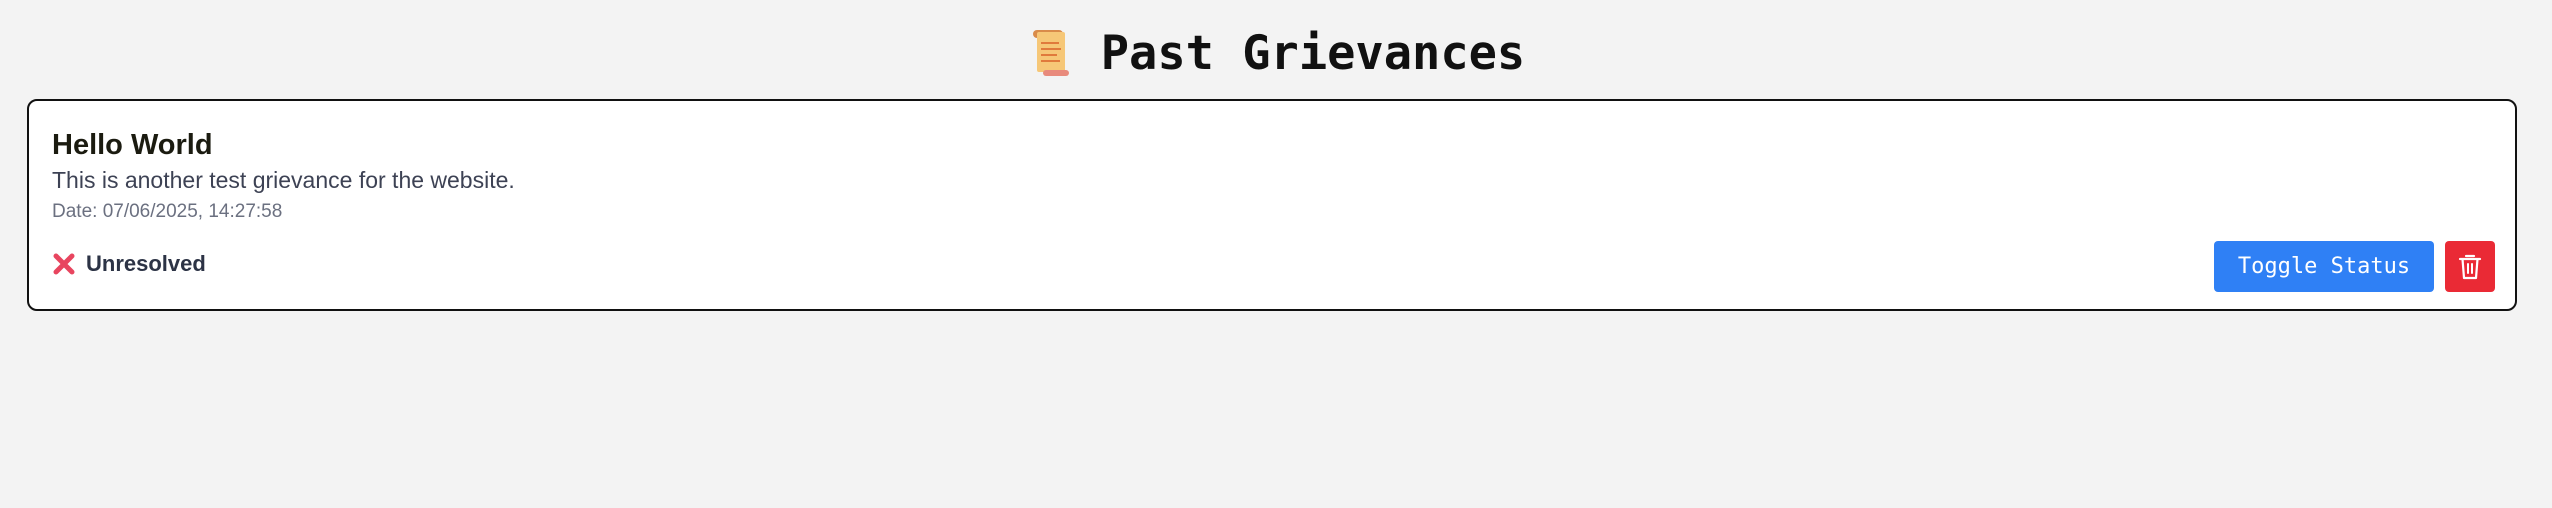  Describe the element at coordinates (132, 145) in the screenshot. I see `grievance-title: Hello World` at that location.